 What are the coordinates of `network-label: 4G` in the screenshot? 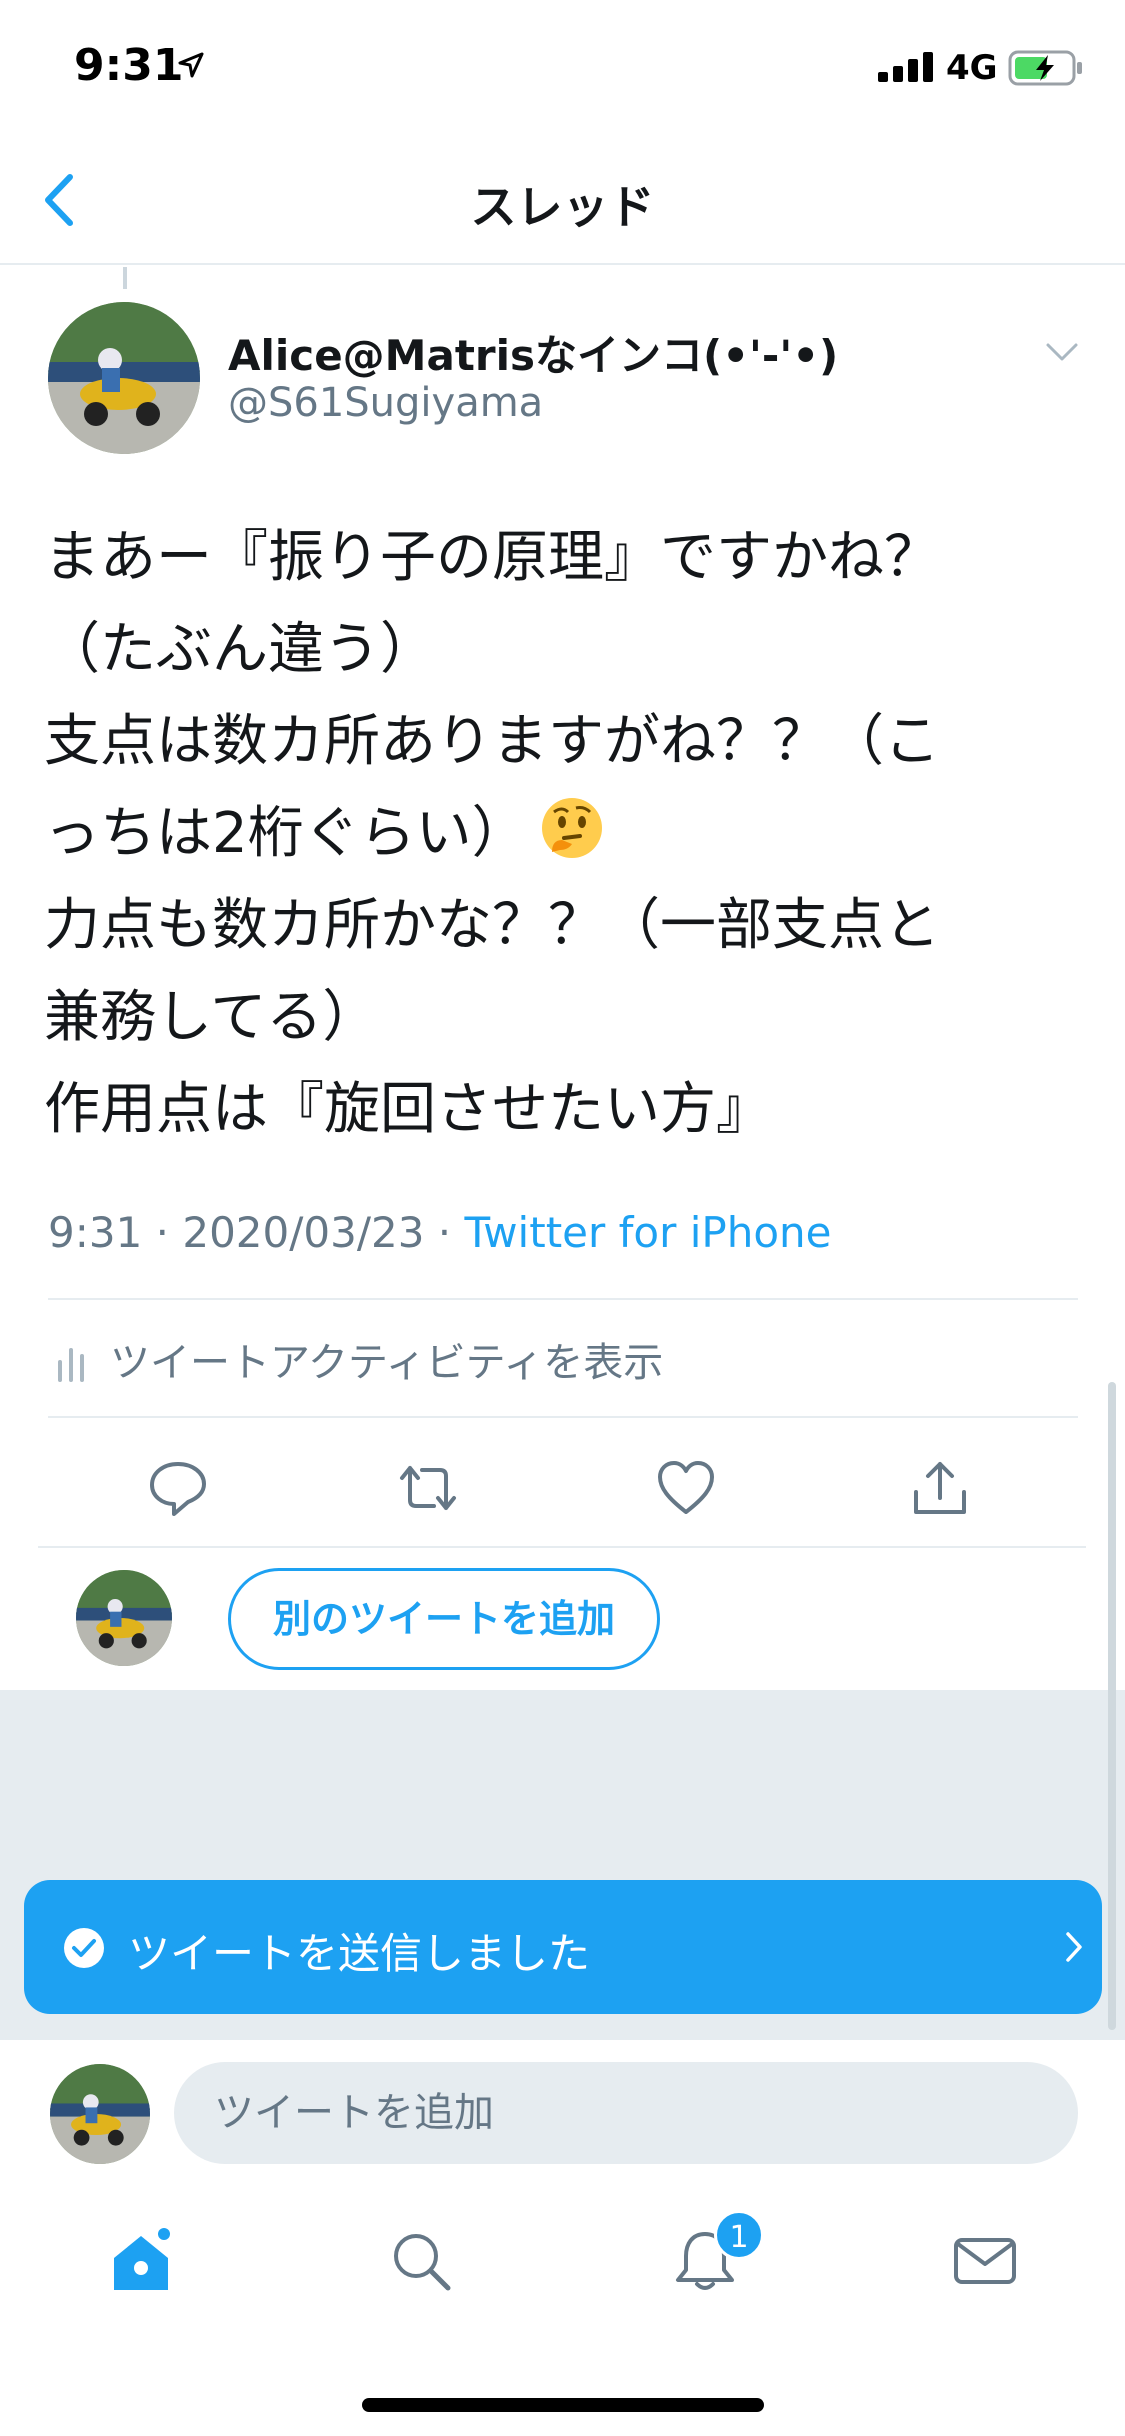 It's located at (972, 68).